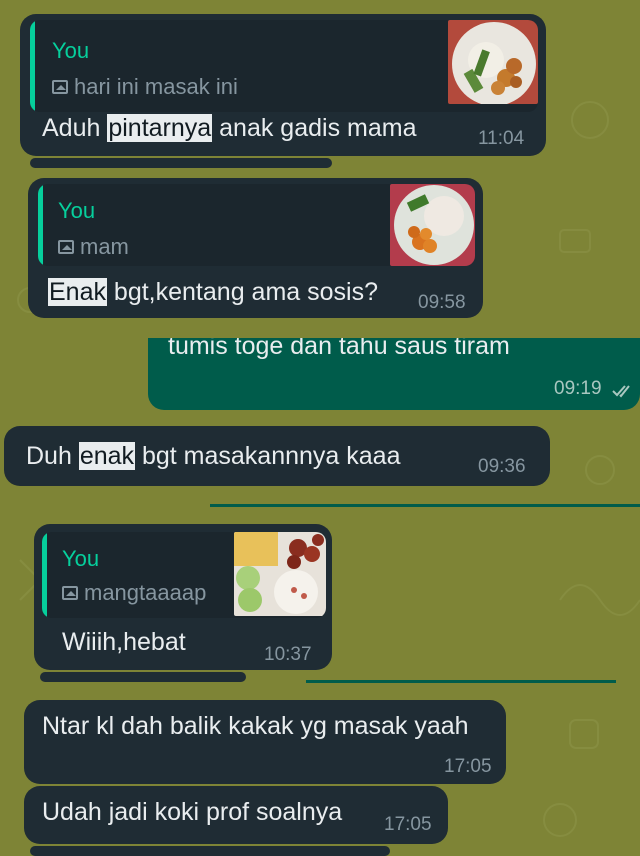 The width and height of the screenshot is (640, 856). What do you see at coordinates (107, 456) in the screenshot?
I see `search-highlight: enak` at bounding box center [107, 456].